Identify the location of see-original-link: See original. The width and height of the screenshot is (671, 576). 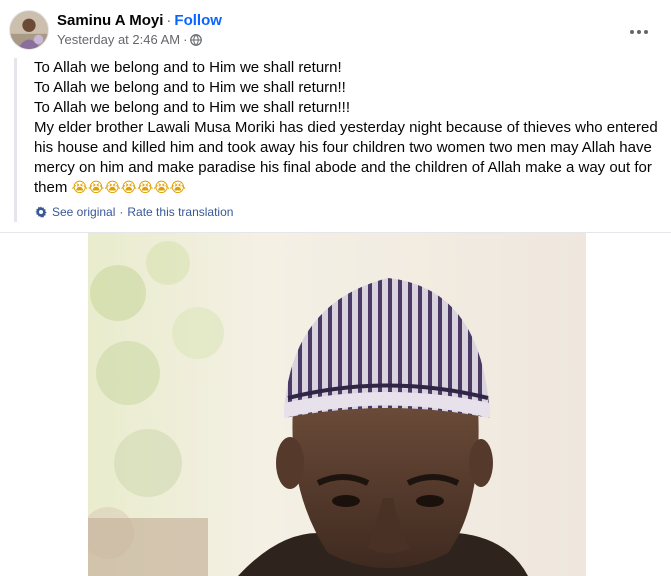
(83, 212).